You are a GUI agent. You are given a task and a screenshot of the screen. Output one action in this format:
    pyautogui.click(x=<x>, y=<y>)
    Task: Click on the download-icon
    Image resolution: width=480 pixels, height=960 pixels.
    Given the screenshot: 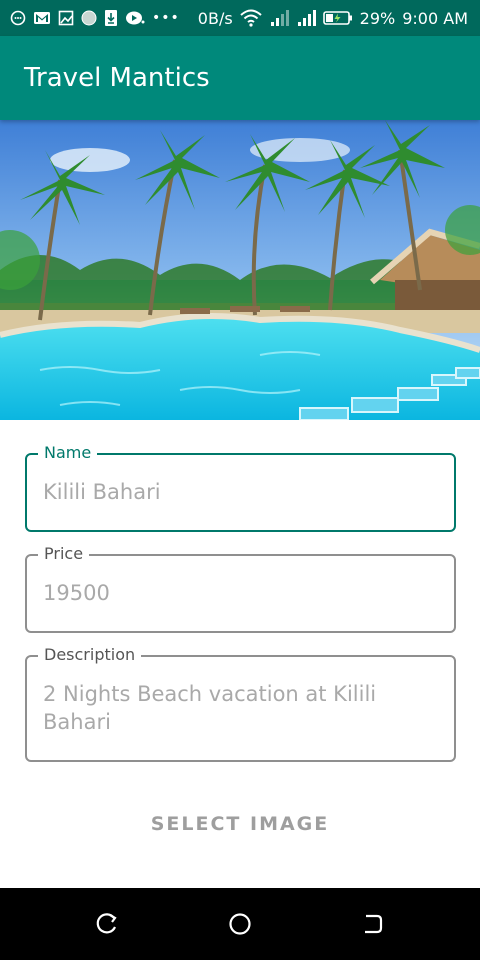 What is the action you would take?
    pyautogui.click(x=111, y=18)
    